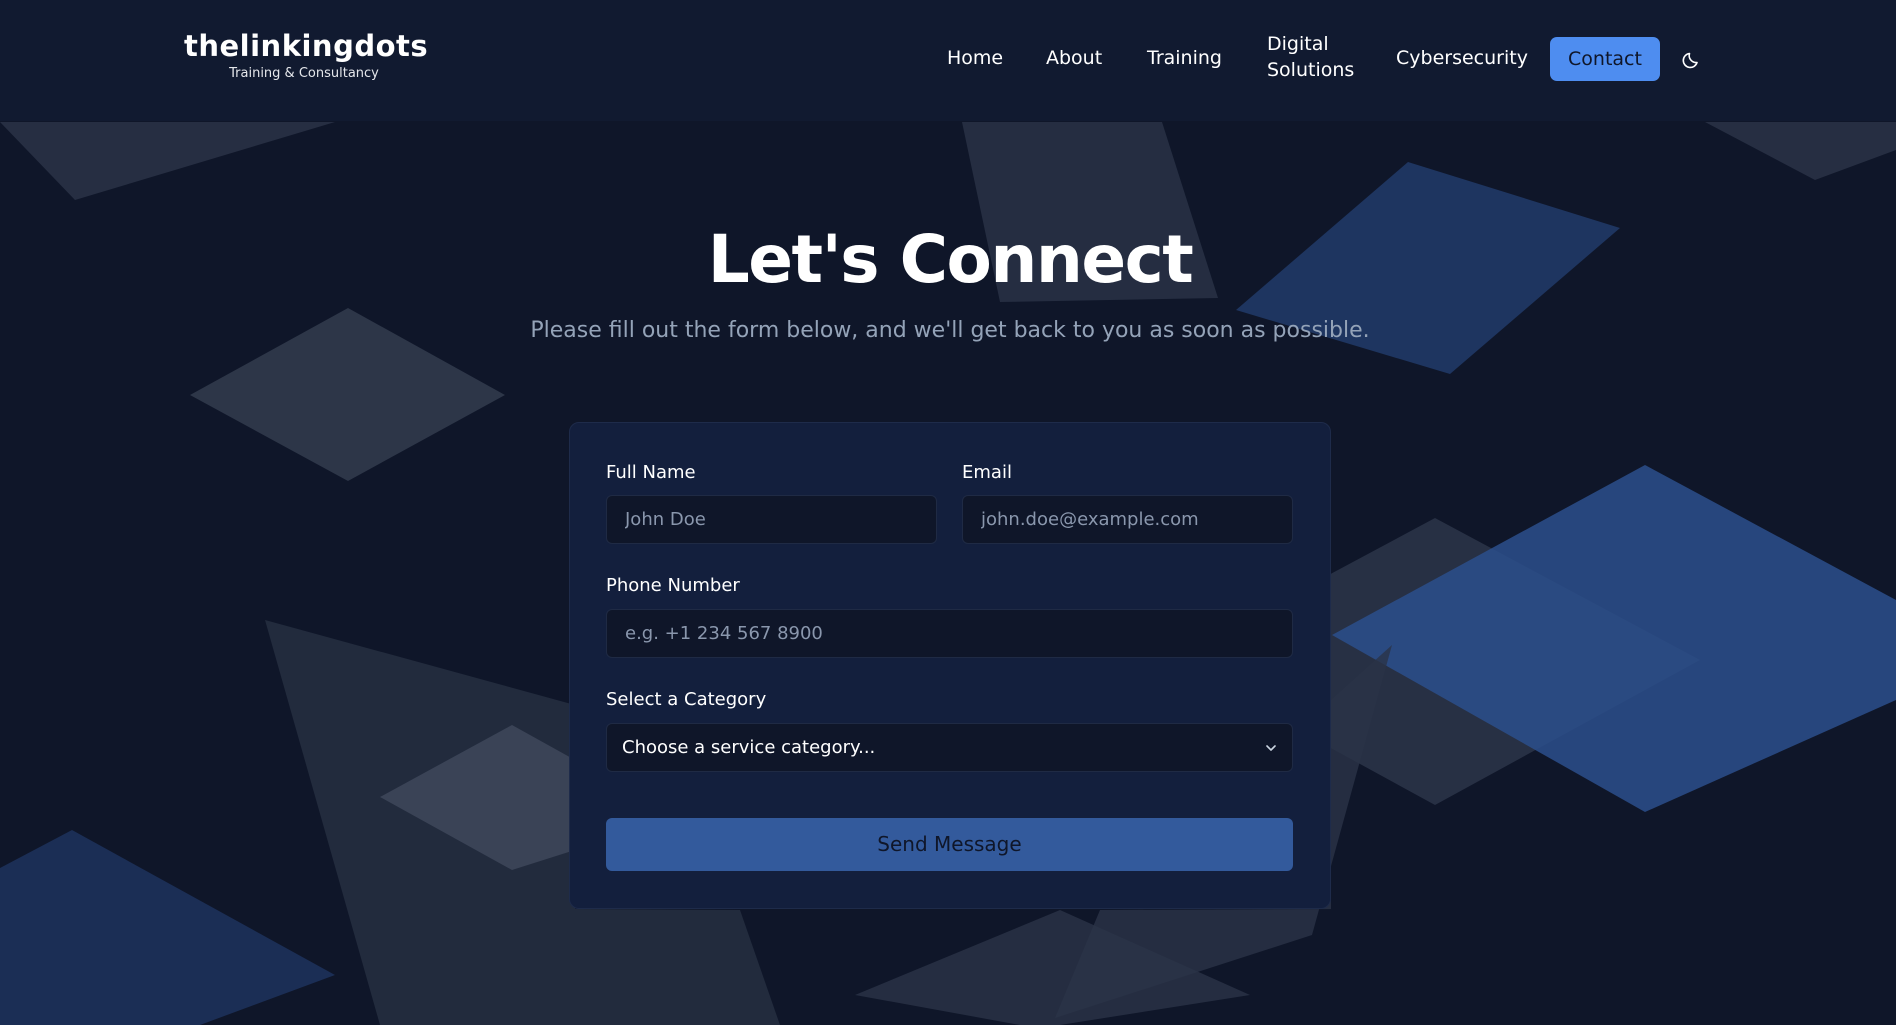  What do you see at coordinates (1127, 519) in the screenshot?
I see `email-input` at bounding box center [1127, 519].